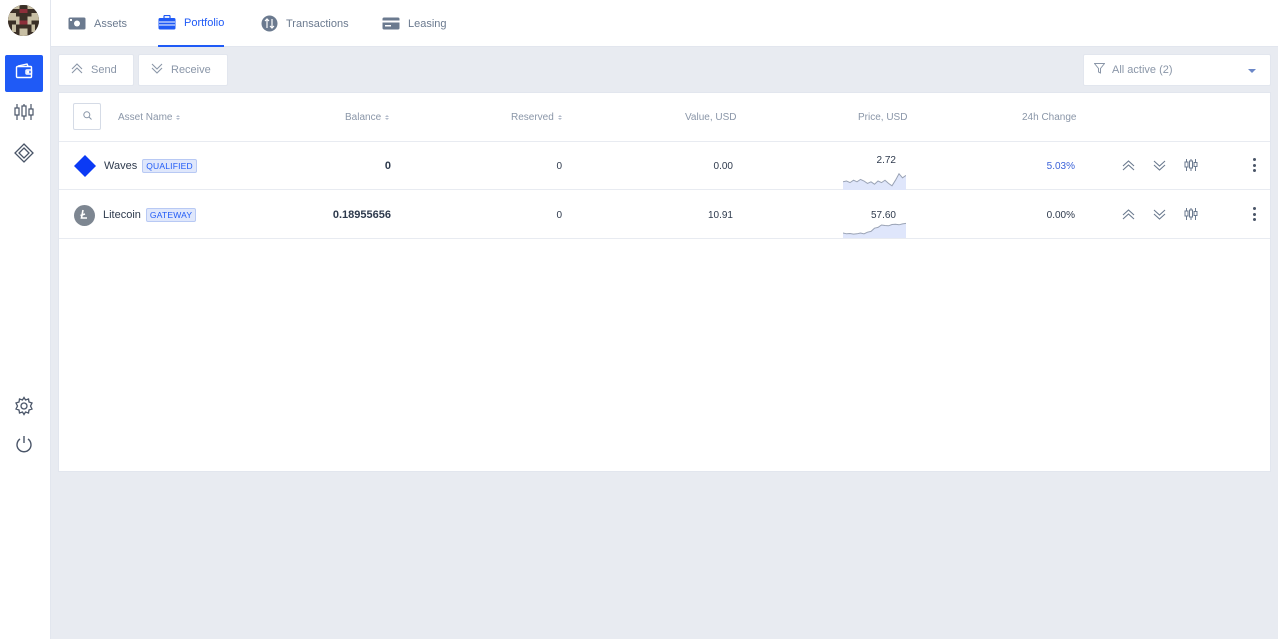 Image resolution: width=1278 pixels, height=639 pixels. I want to click on sidebar-item-wallet, so click(24, 73).